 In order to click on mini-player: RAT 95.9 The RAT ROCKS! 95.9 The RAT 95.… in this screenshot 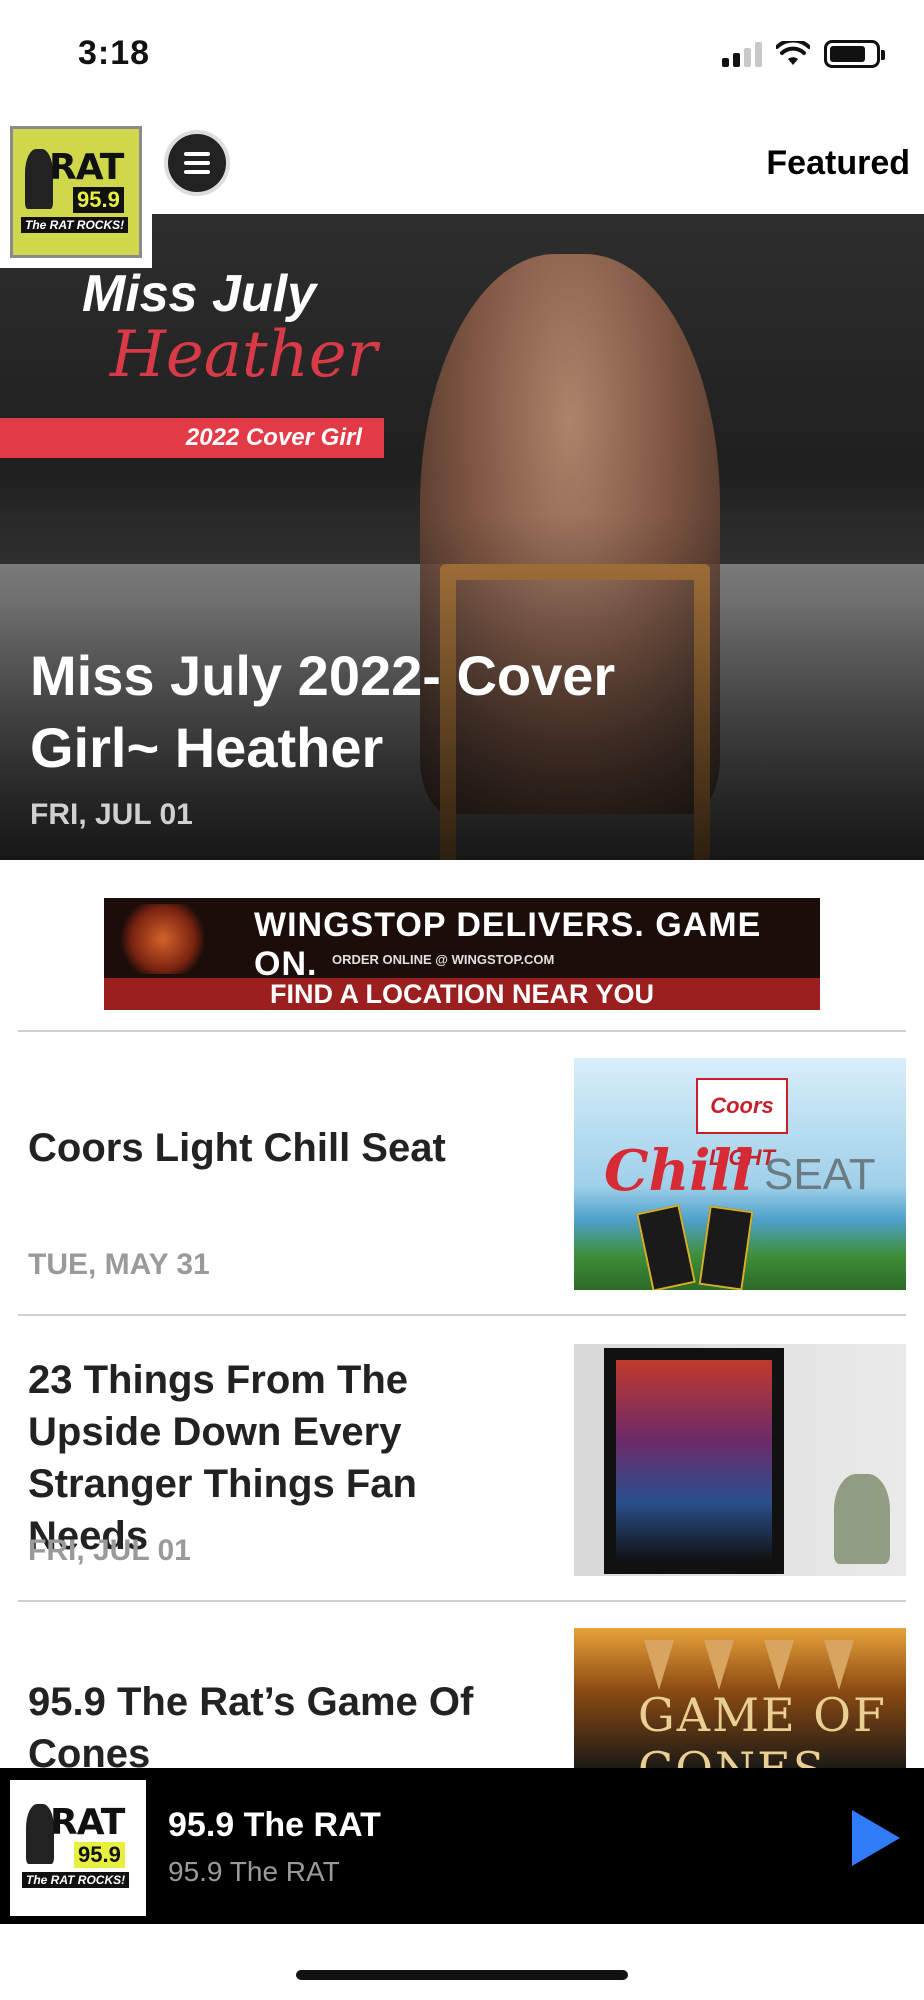, I will do `click(462, 1846)`.